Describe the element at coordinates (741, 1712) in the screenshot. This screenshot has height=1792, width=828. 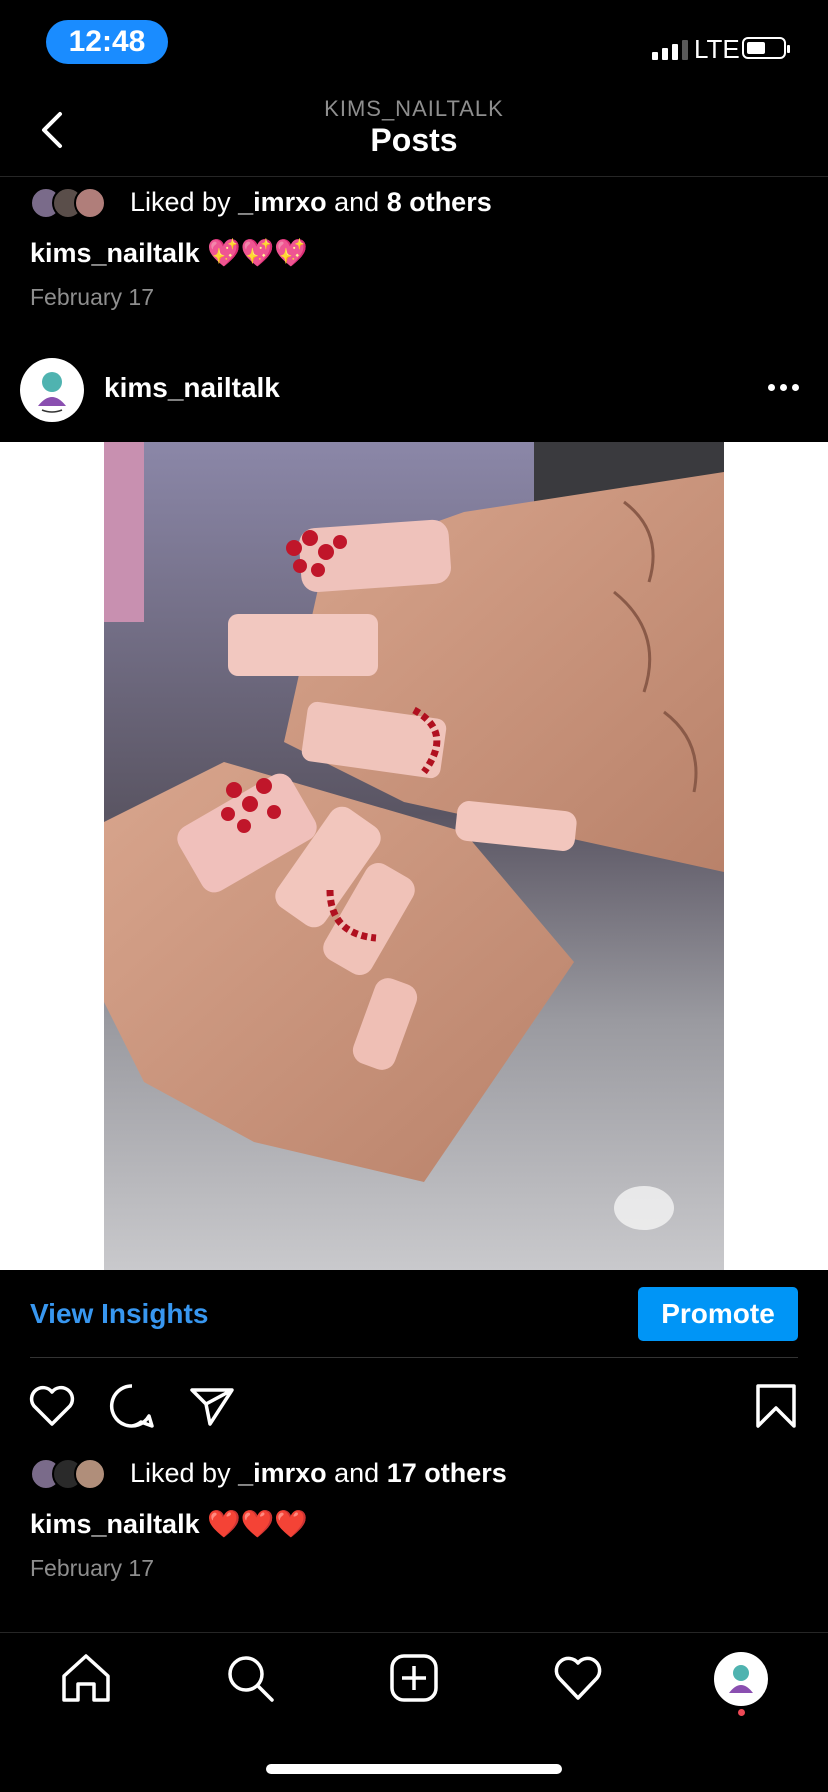
I see `notification-dot` at that location.